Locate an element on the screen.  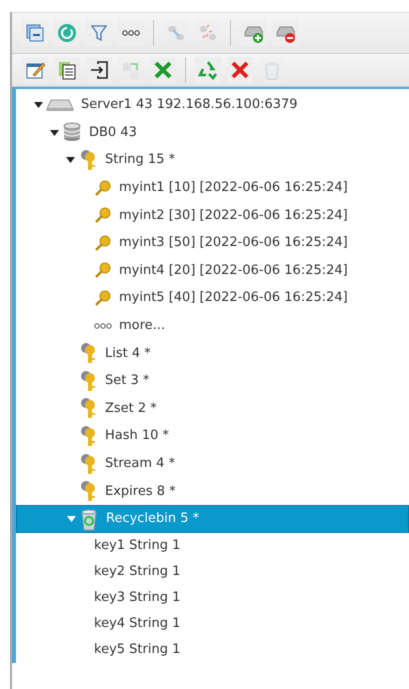
tree-label: key1 String 1 is located at coordinates (137, 545).